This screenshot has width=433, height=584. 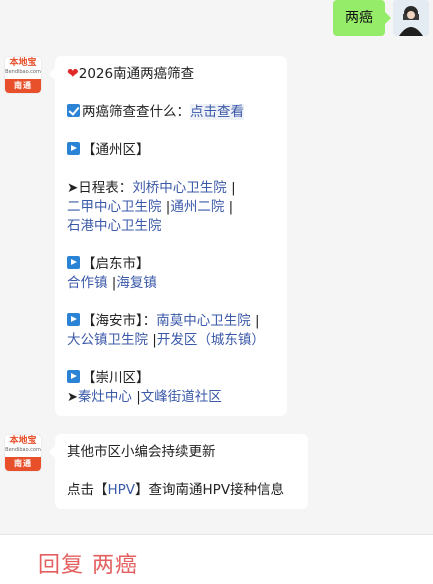 I want to click on user-avatar, so click(x=411, y=18).